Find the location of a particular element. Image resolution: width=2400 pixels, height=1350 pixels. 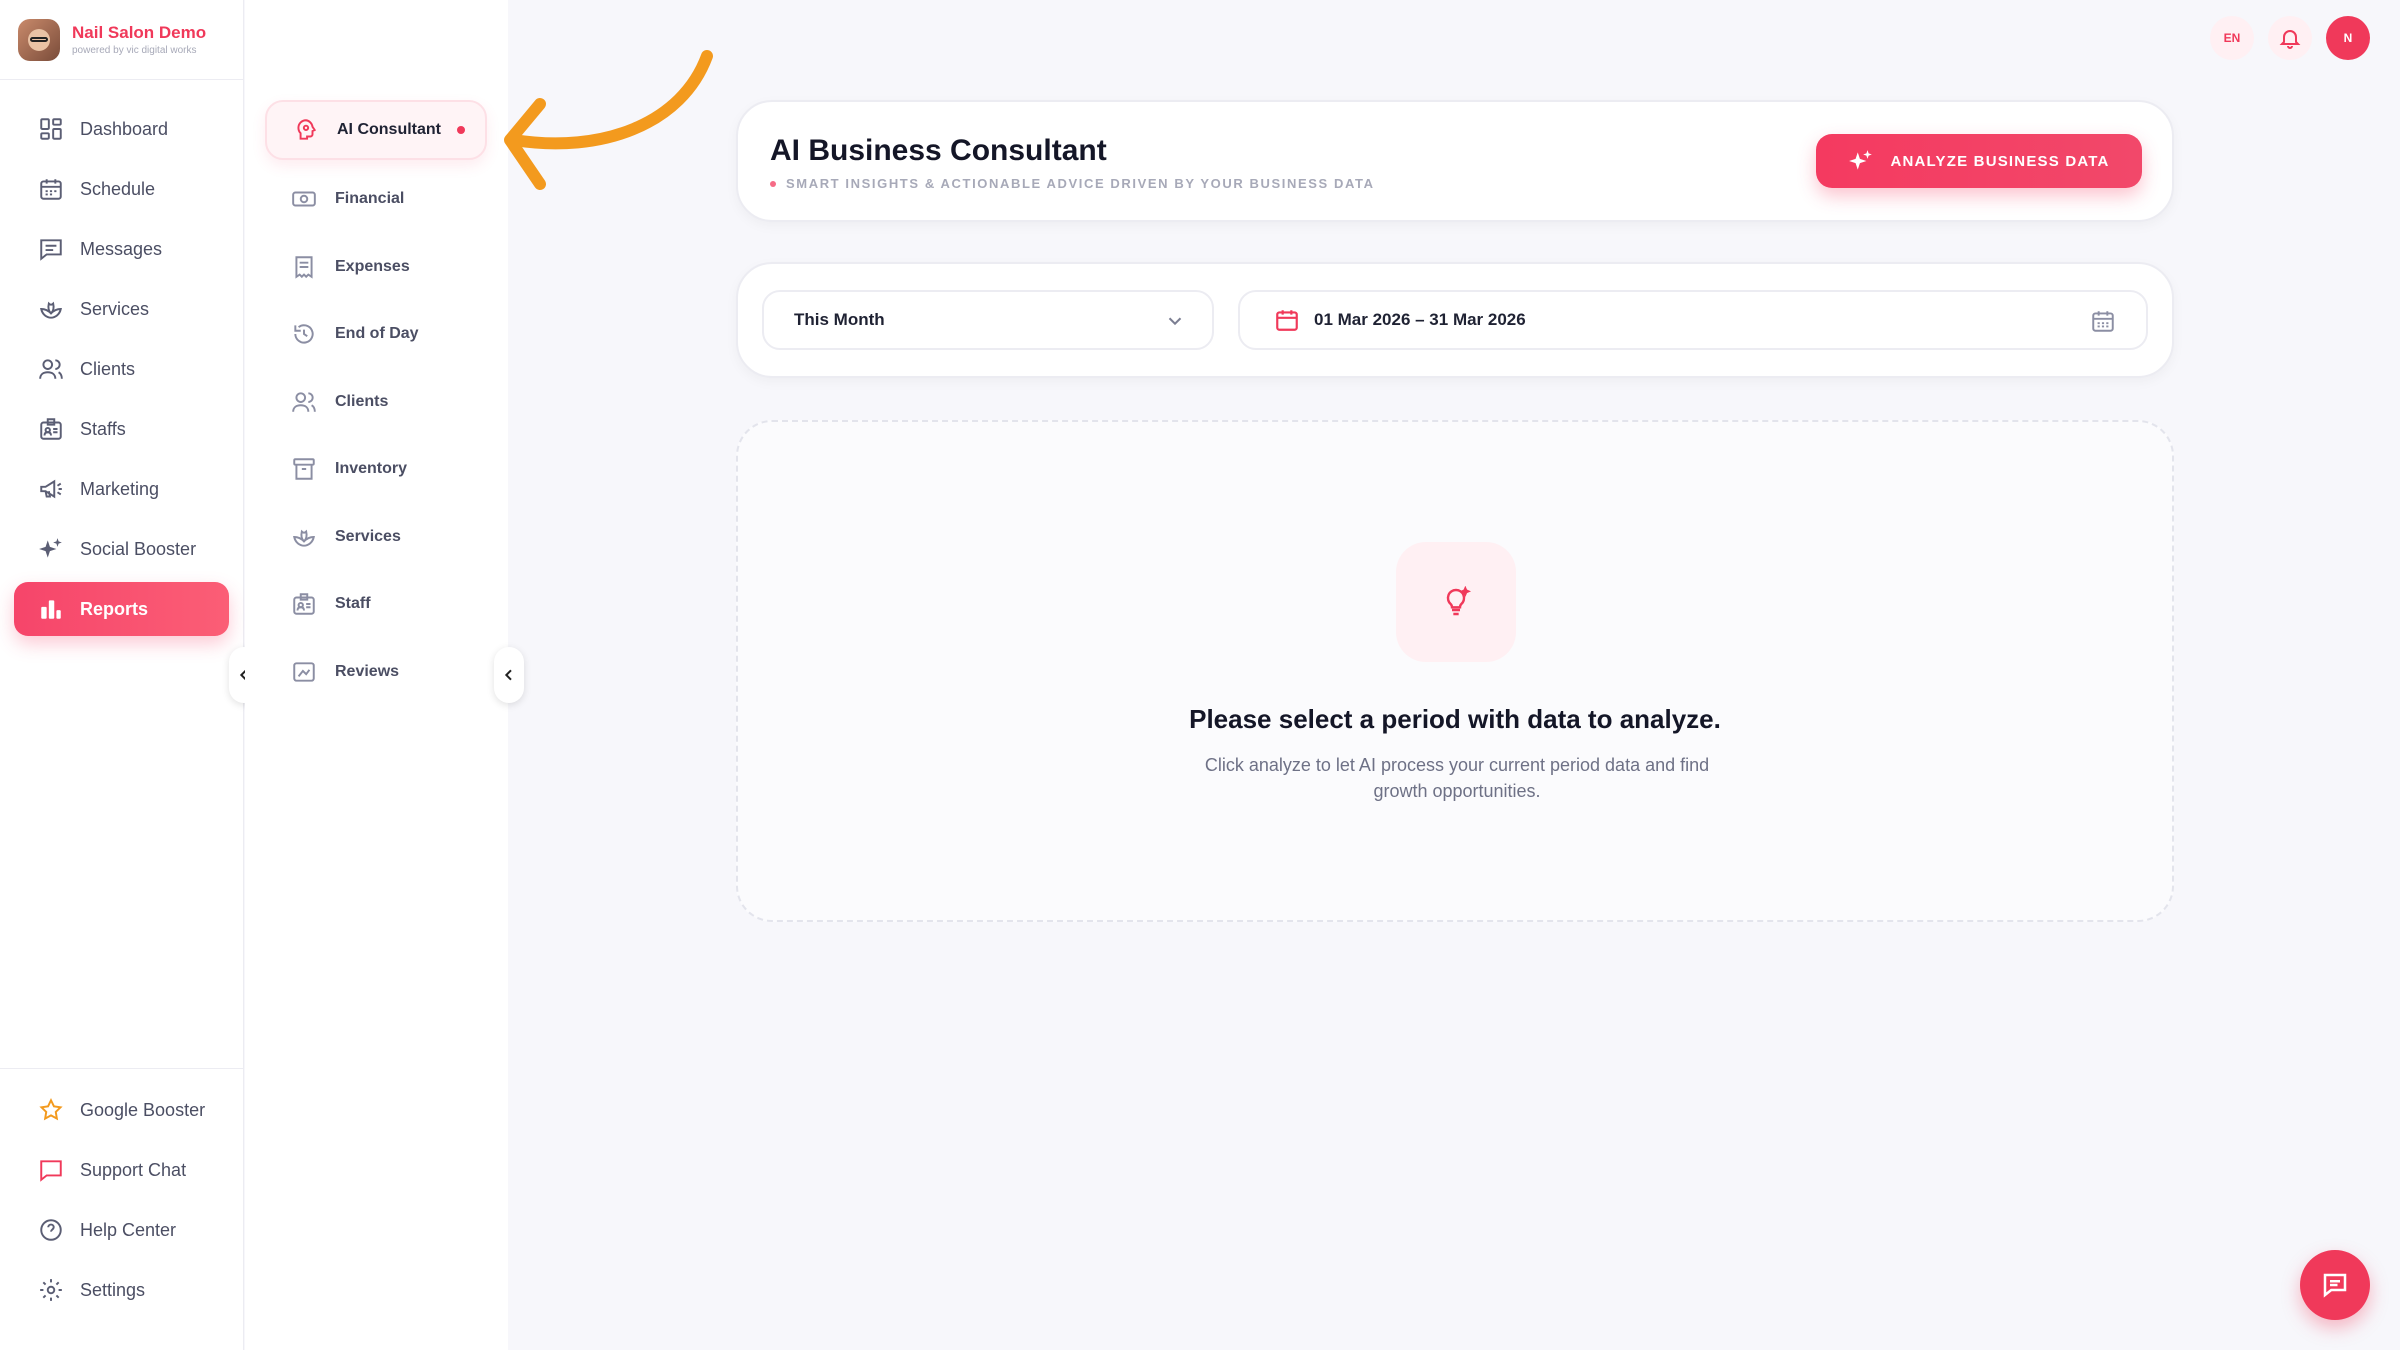

language-label: EN is located at coordinates (2232, 38).